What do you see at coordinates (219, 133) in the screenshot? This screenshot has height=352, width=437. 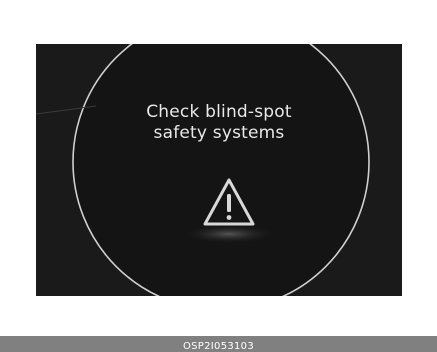 I see `warning-message-line-2: safety systems` at bounding box center [219, 133].